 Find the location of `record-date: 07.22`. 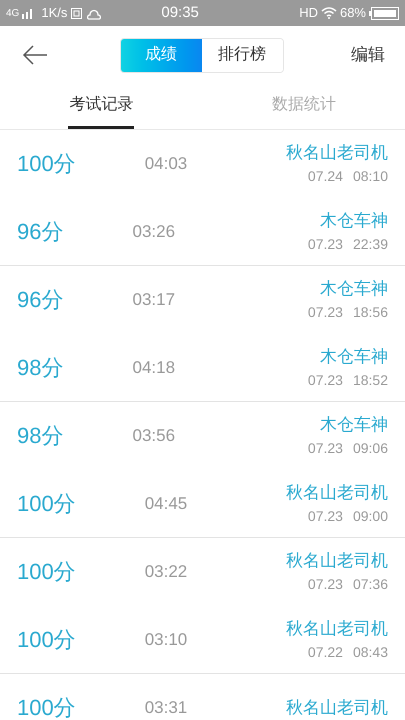

record-date: 07.22 is located at coordinates (325, 652).